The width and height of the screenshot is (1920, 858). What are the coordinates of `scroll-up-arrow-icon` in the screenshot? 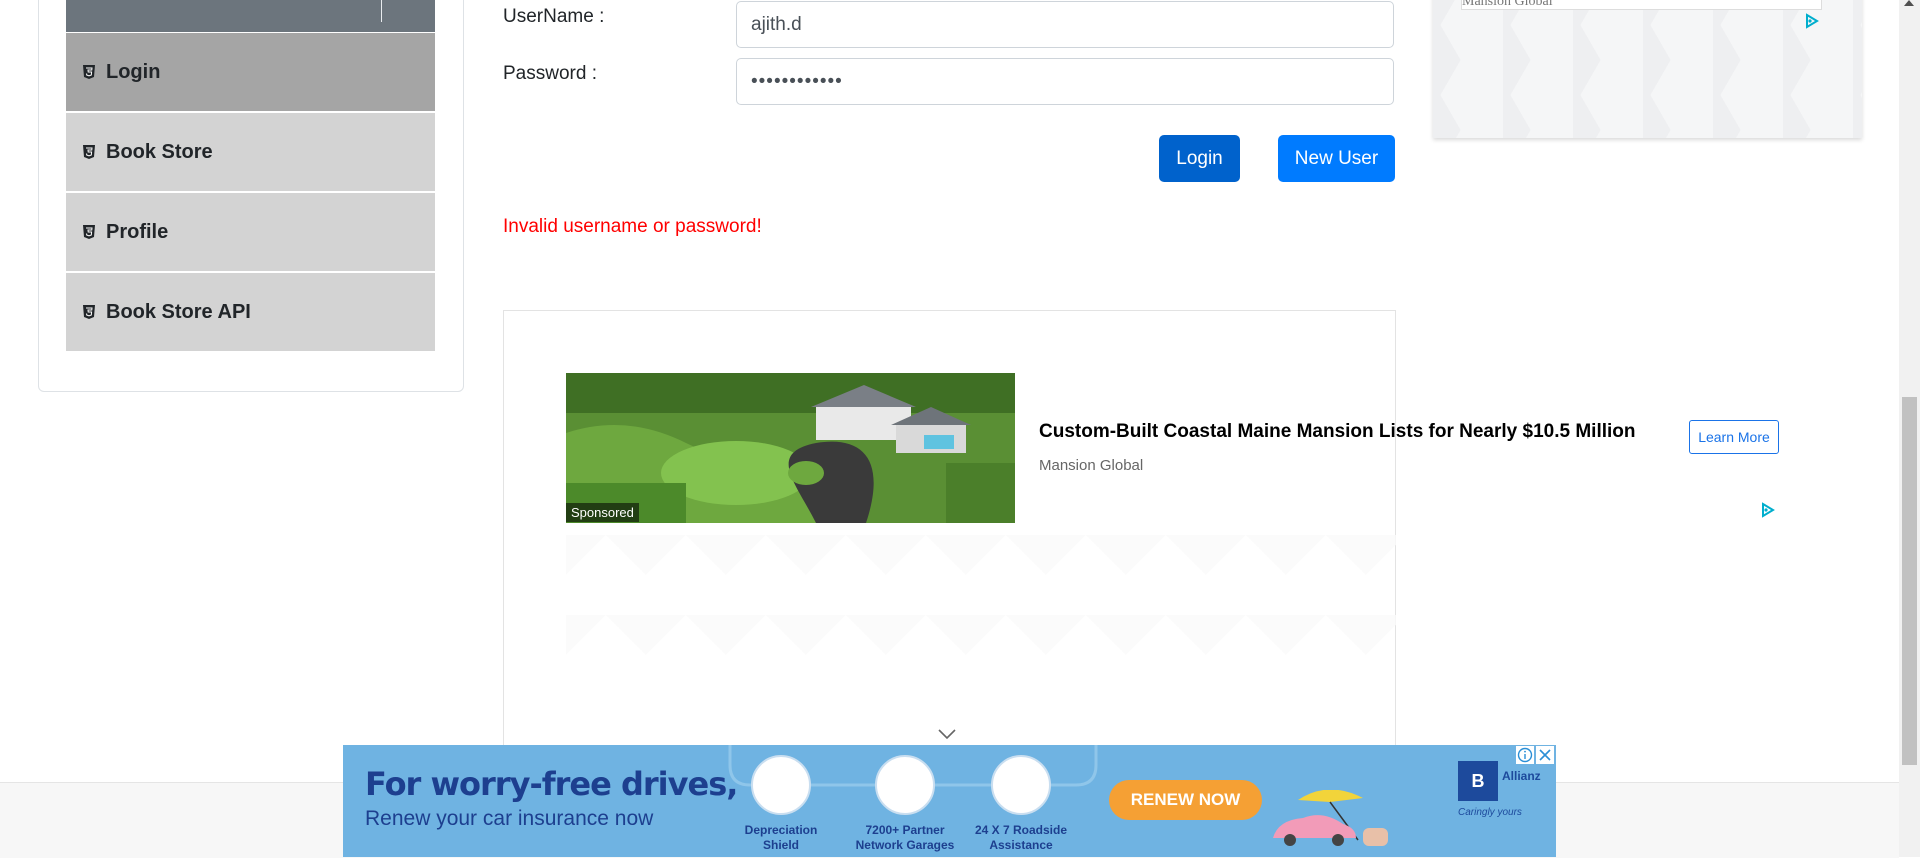 It's located at (1909, 3).